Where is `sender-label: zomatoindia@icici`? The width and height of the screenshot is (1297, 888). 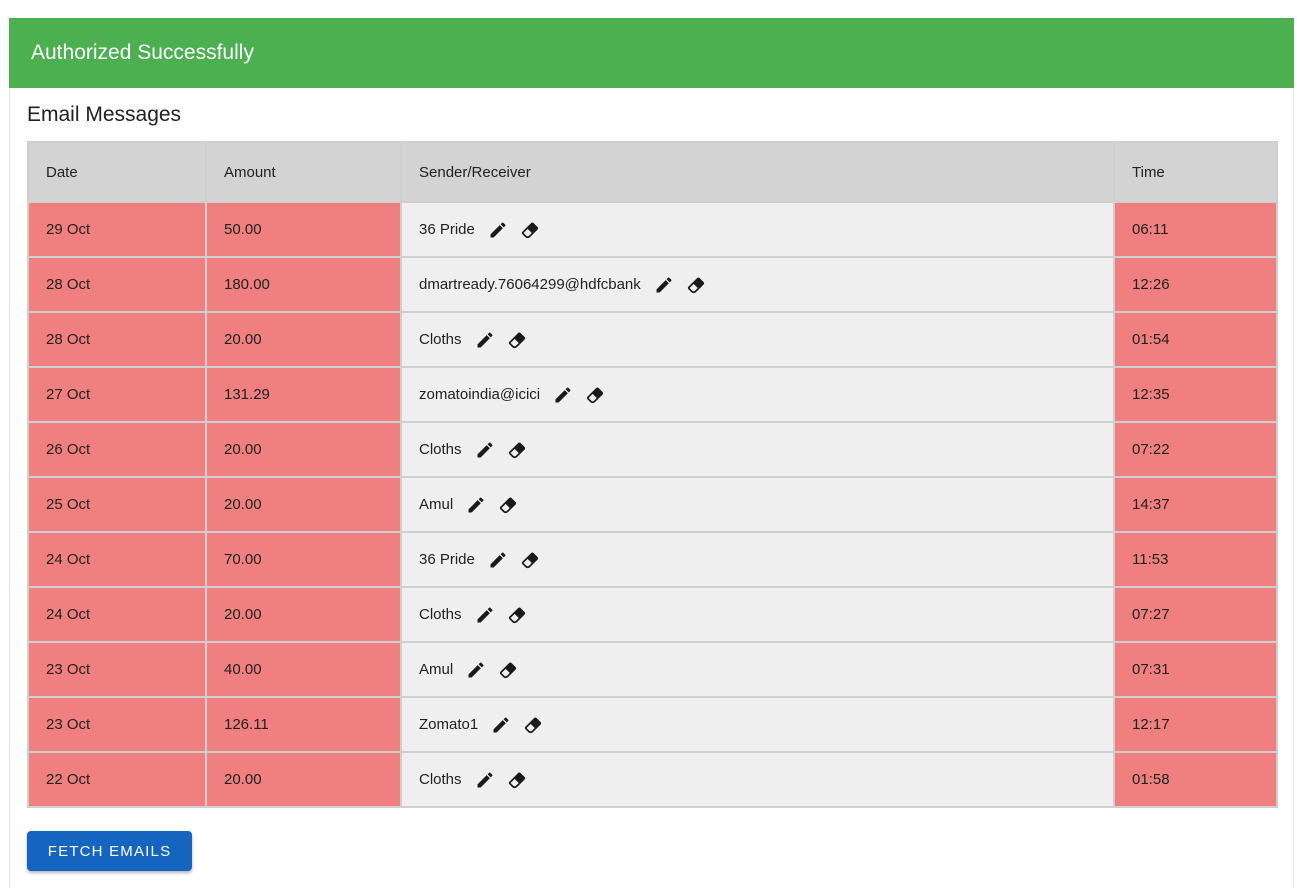
sender-label: zomatoindia@icici is located at coordinates (480, 394).